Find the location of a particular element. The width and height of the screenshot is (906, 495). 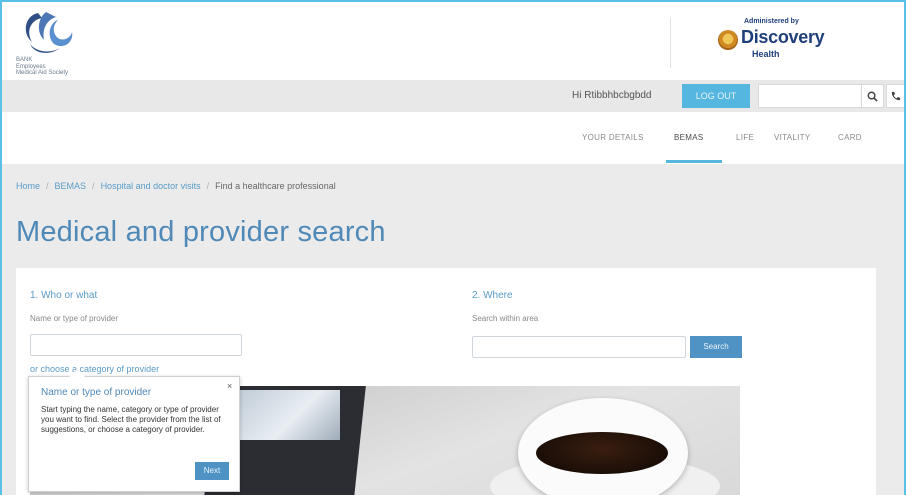

discovery-name: Discovery is located at coordinates (783, 37).